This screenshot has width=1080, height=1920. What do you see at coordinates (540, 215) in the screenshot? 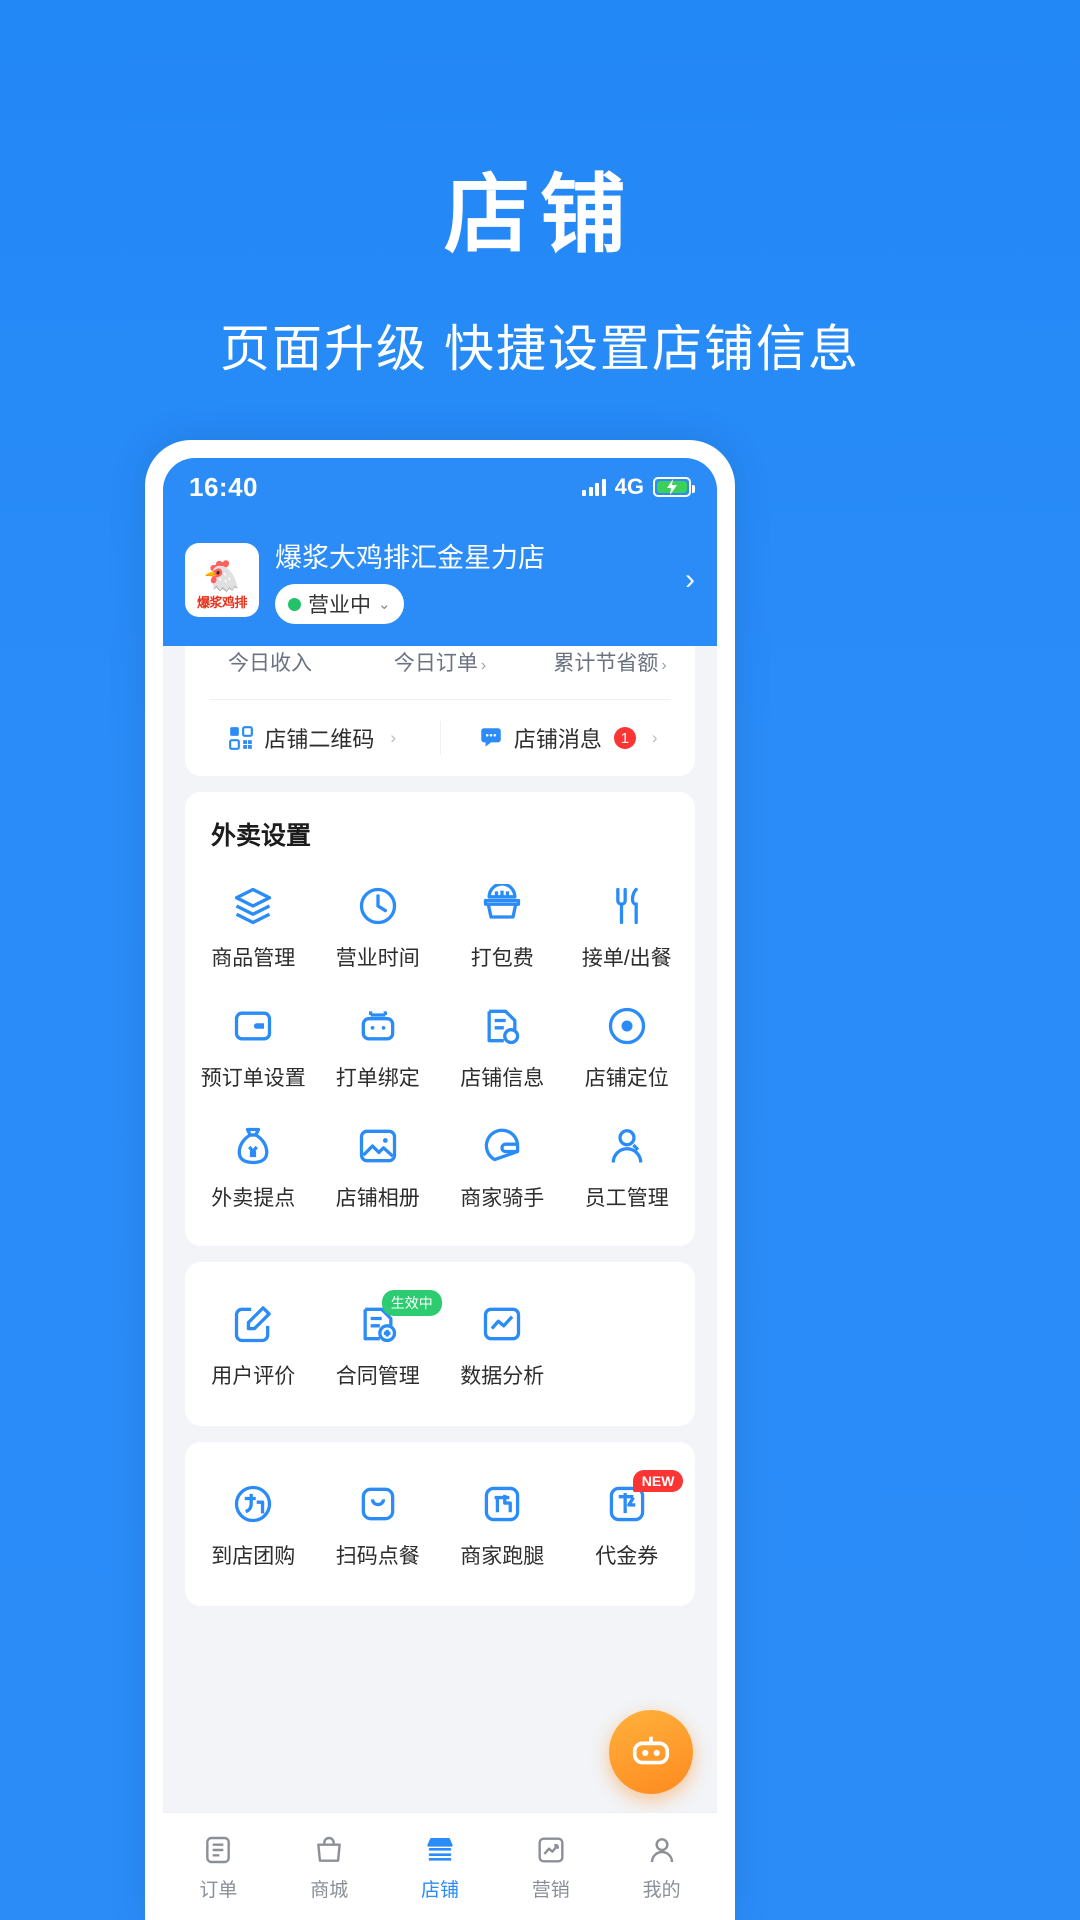
I see `page-title: 店铺` at bounding box center [540, 215].